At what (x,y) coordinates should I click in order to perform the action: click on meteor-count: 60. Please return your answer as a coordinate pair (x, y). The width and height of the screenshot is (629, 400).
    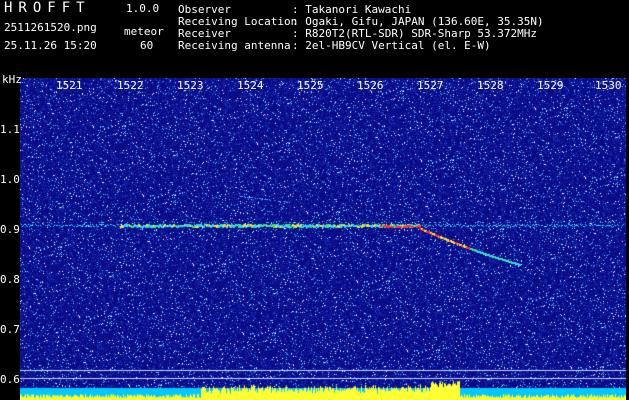
    Looking at the image, I should click on (147, 45).